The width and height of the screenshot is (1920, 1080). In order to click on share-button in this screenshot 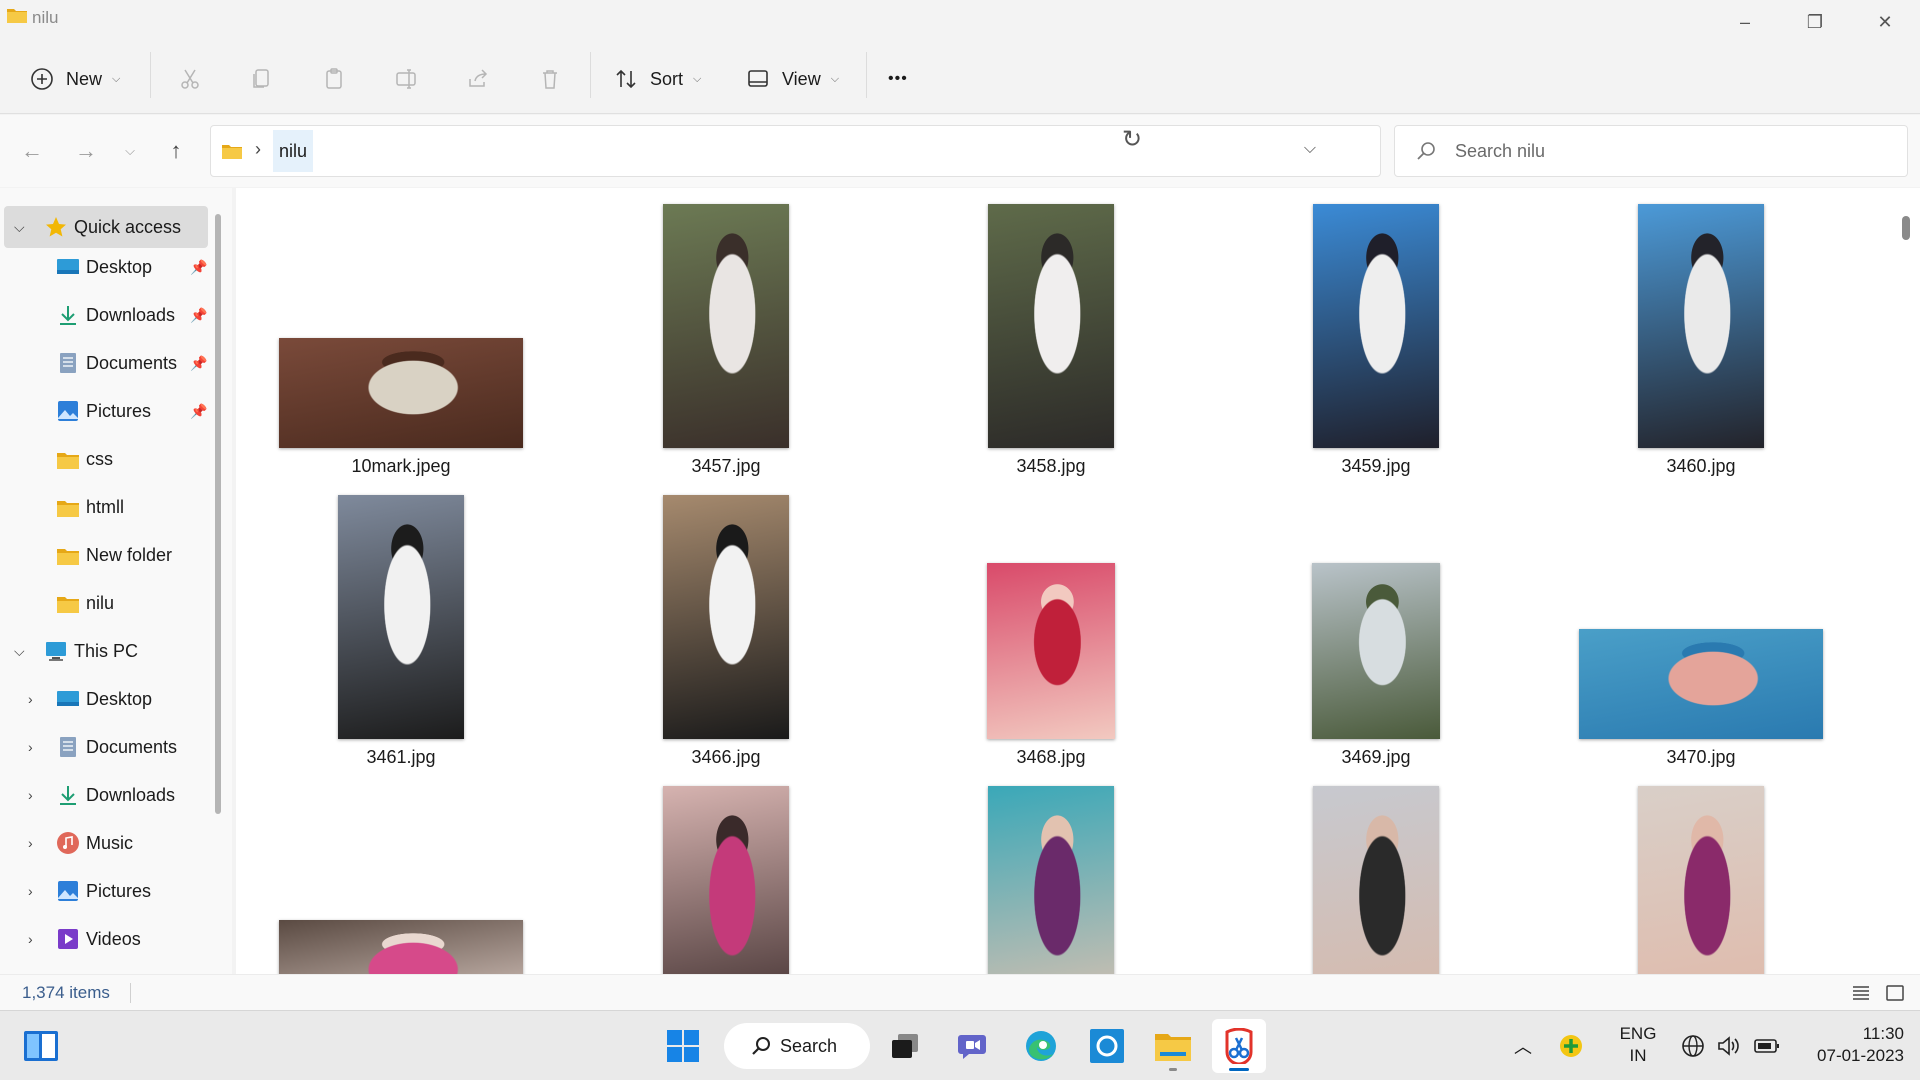, I will do `click(478, 79)`.